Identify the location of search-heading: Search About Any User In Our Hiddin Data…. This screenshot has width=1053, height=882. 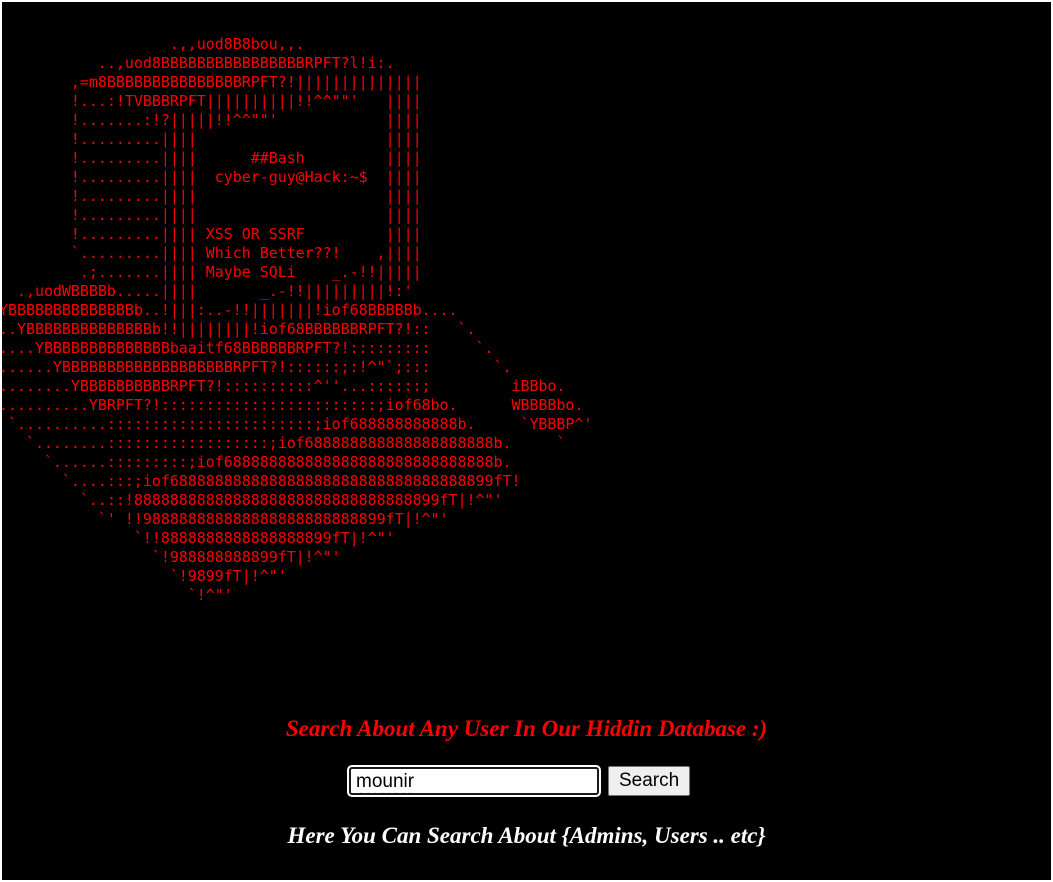
(526, 728).